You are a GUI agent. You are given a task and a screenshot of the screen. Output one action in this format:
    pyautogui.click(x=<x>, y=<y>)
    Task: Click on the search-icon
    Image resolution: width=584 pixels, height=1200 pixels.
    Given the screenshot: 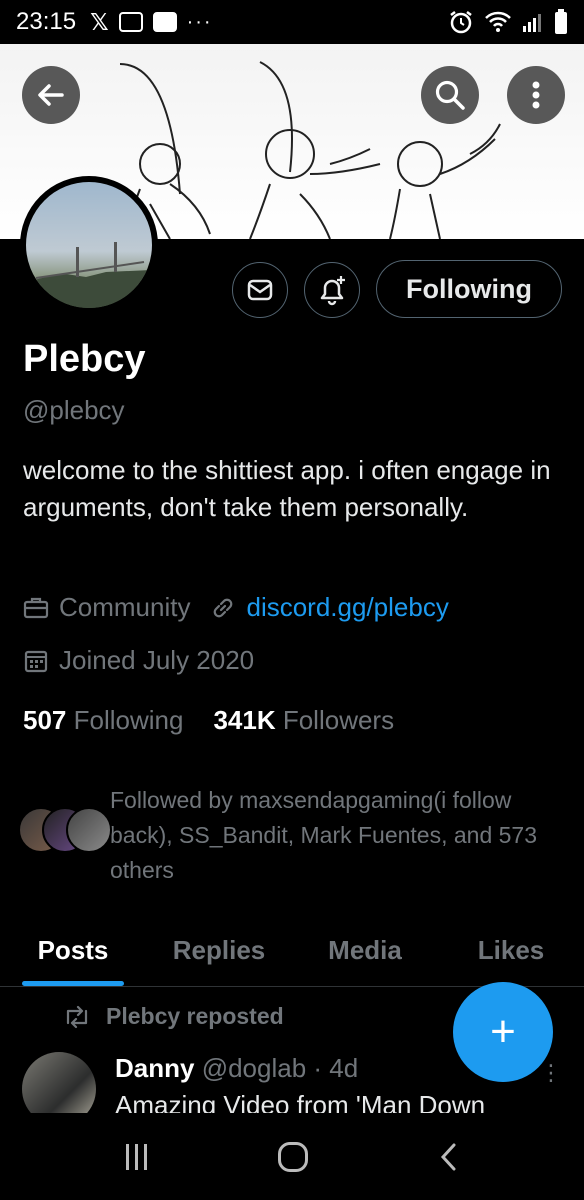 What is the action you would take?
    pyautogui.click(x=450, y=95)
    